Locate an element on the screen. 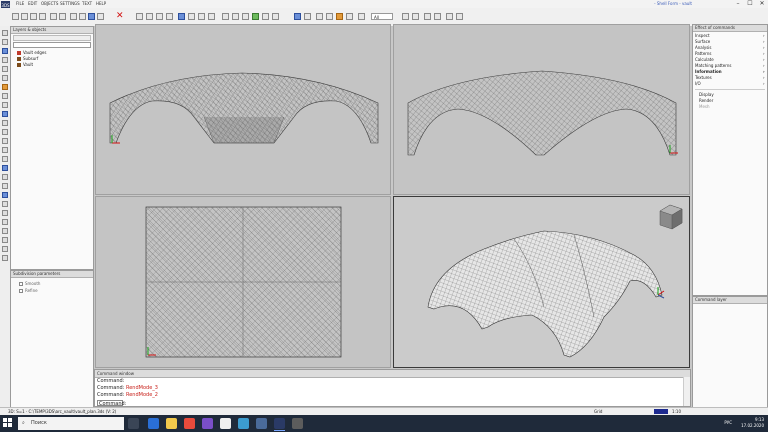 The width and height of the screenshot is (768, 432). mail-icon is located at coordinates (153, 423).